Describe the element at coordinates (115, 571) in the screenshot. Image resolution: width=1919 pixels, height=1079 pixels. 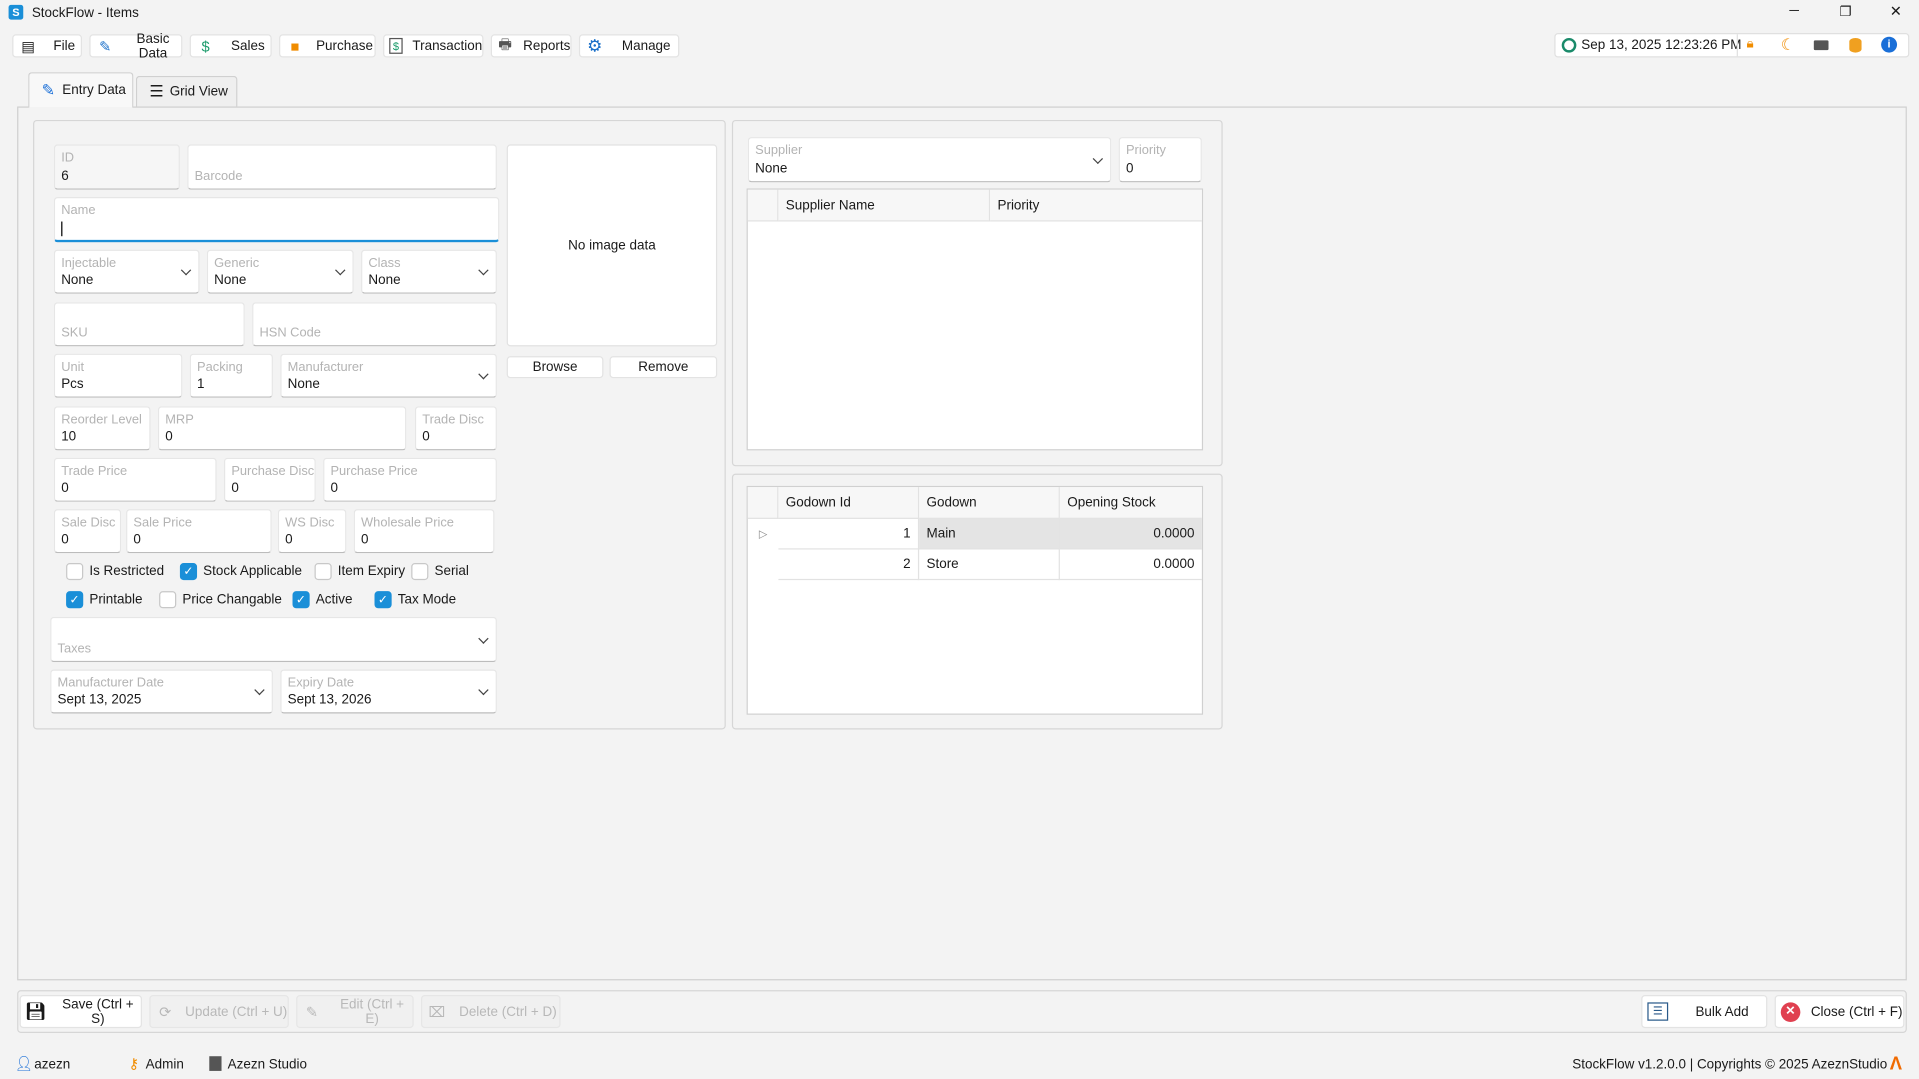
I see `is-restricted-checkbox: Is Restricted` at that location.